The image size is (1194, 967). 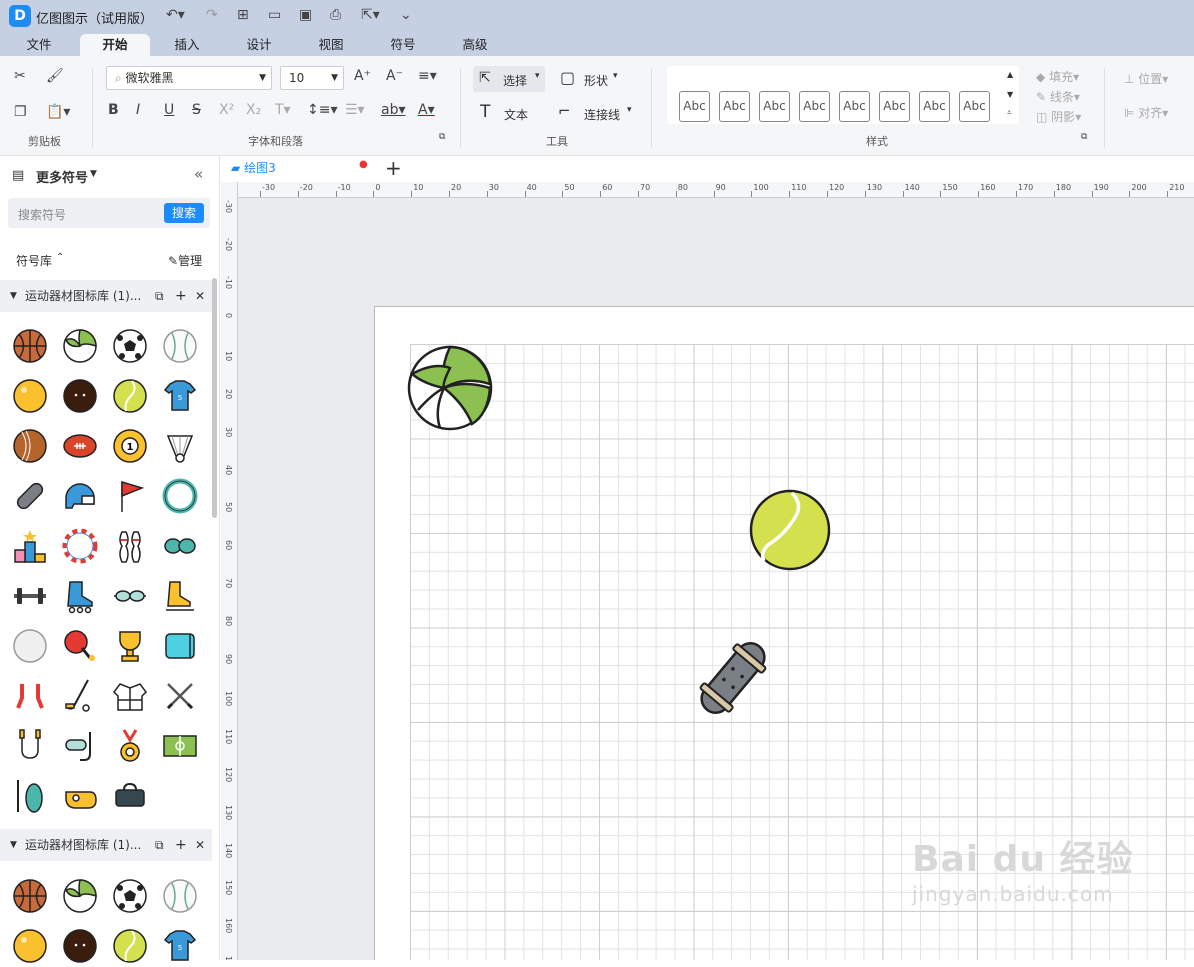 I want to click on skateboard-shape, so click(x=733, y=678).